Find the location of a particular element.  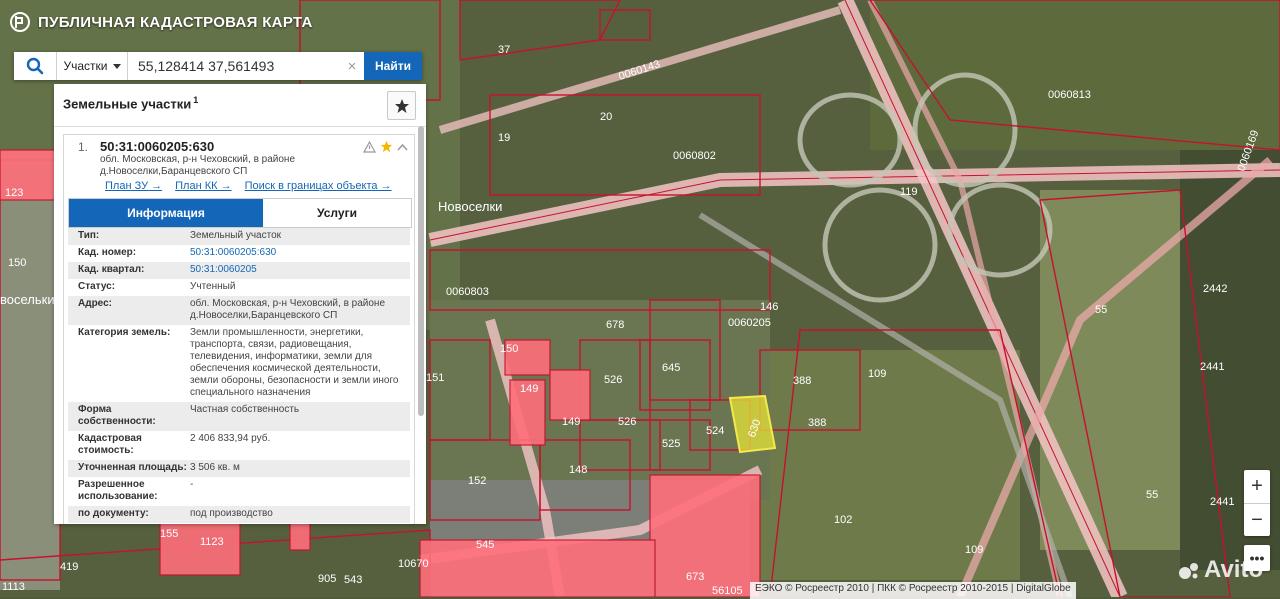

link-search-in-bounds: Поиск в границах объекта → is located at coordinates (318, 186).